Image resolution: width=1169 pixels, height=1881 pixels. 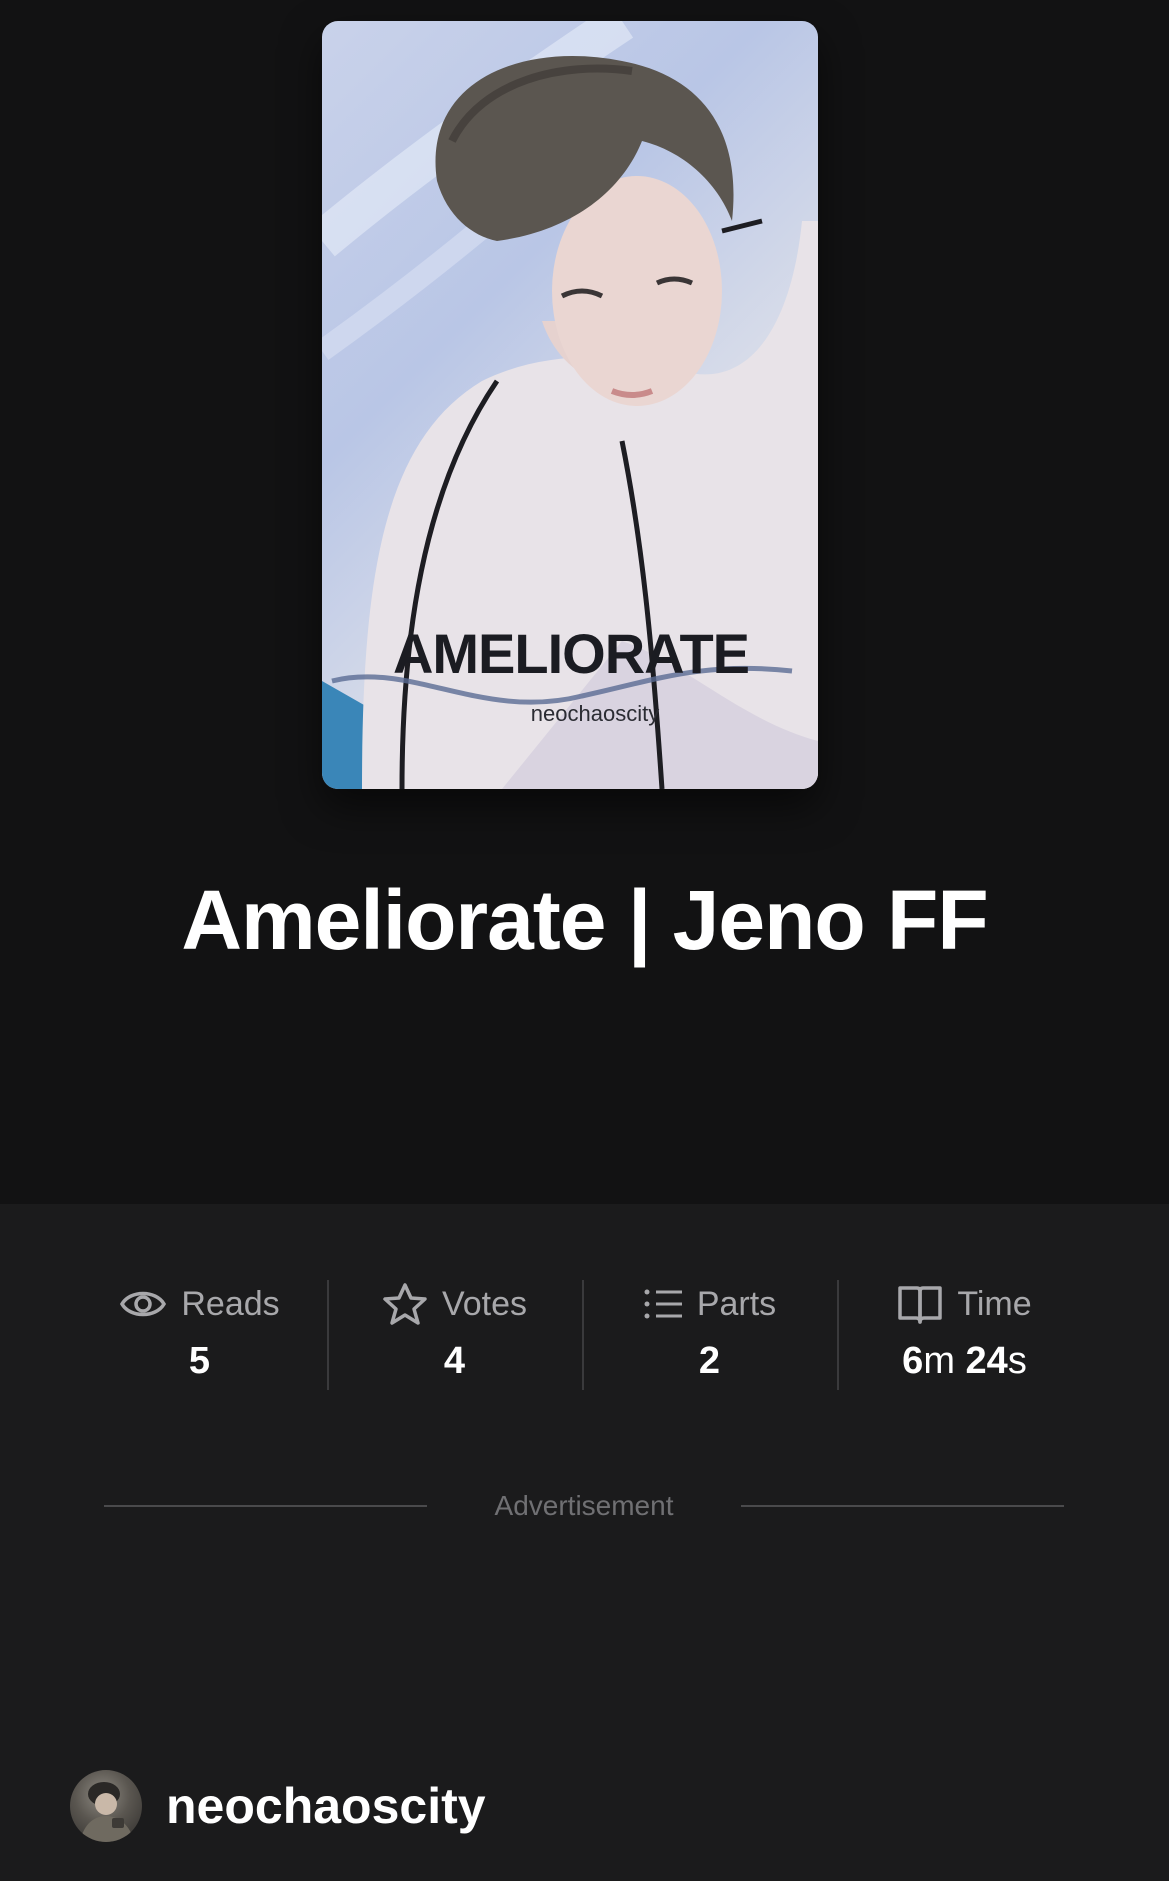 What do you see at coordinates (571, 653) in the screenshot?
I see `cover-title-text: AMELIORATE` at bounding box center [571, 653].